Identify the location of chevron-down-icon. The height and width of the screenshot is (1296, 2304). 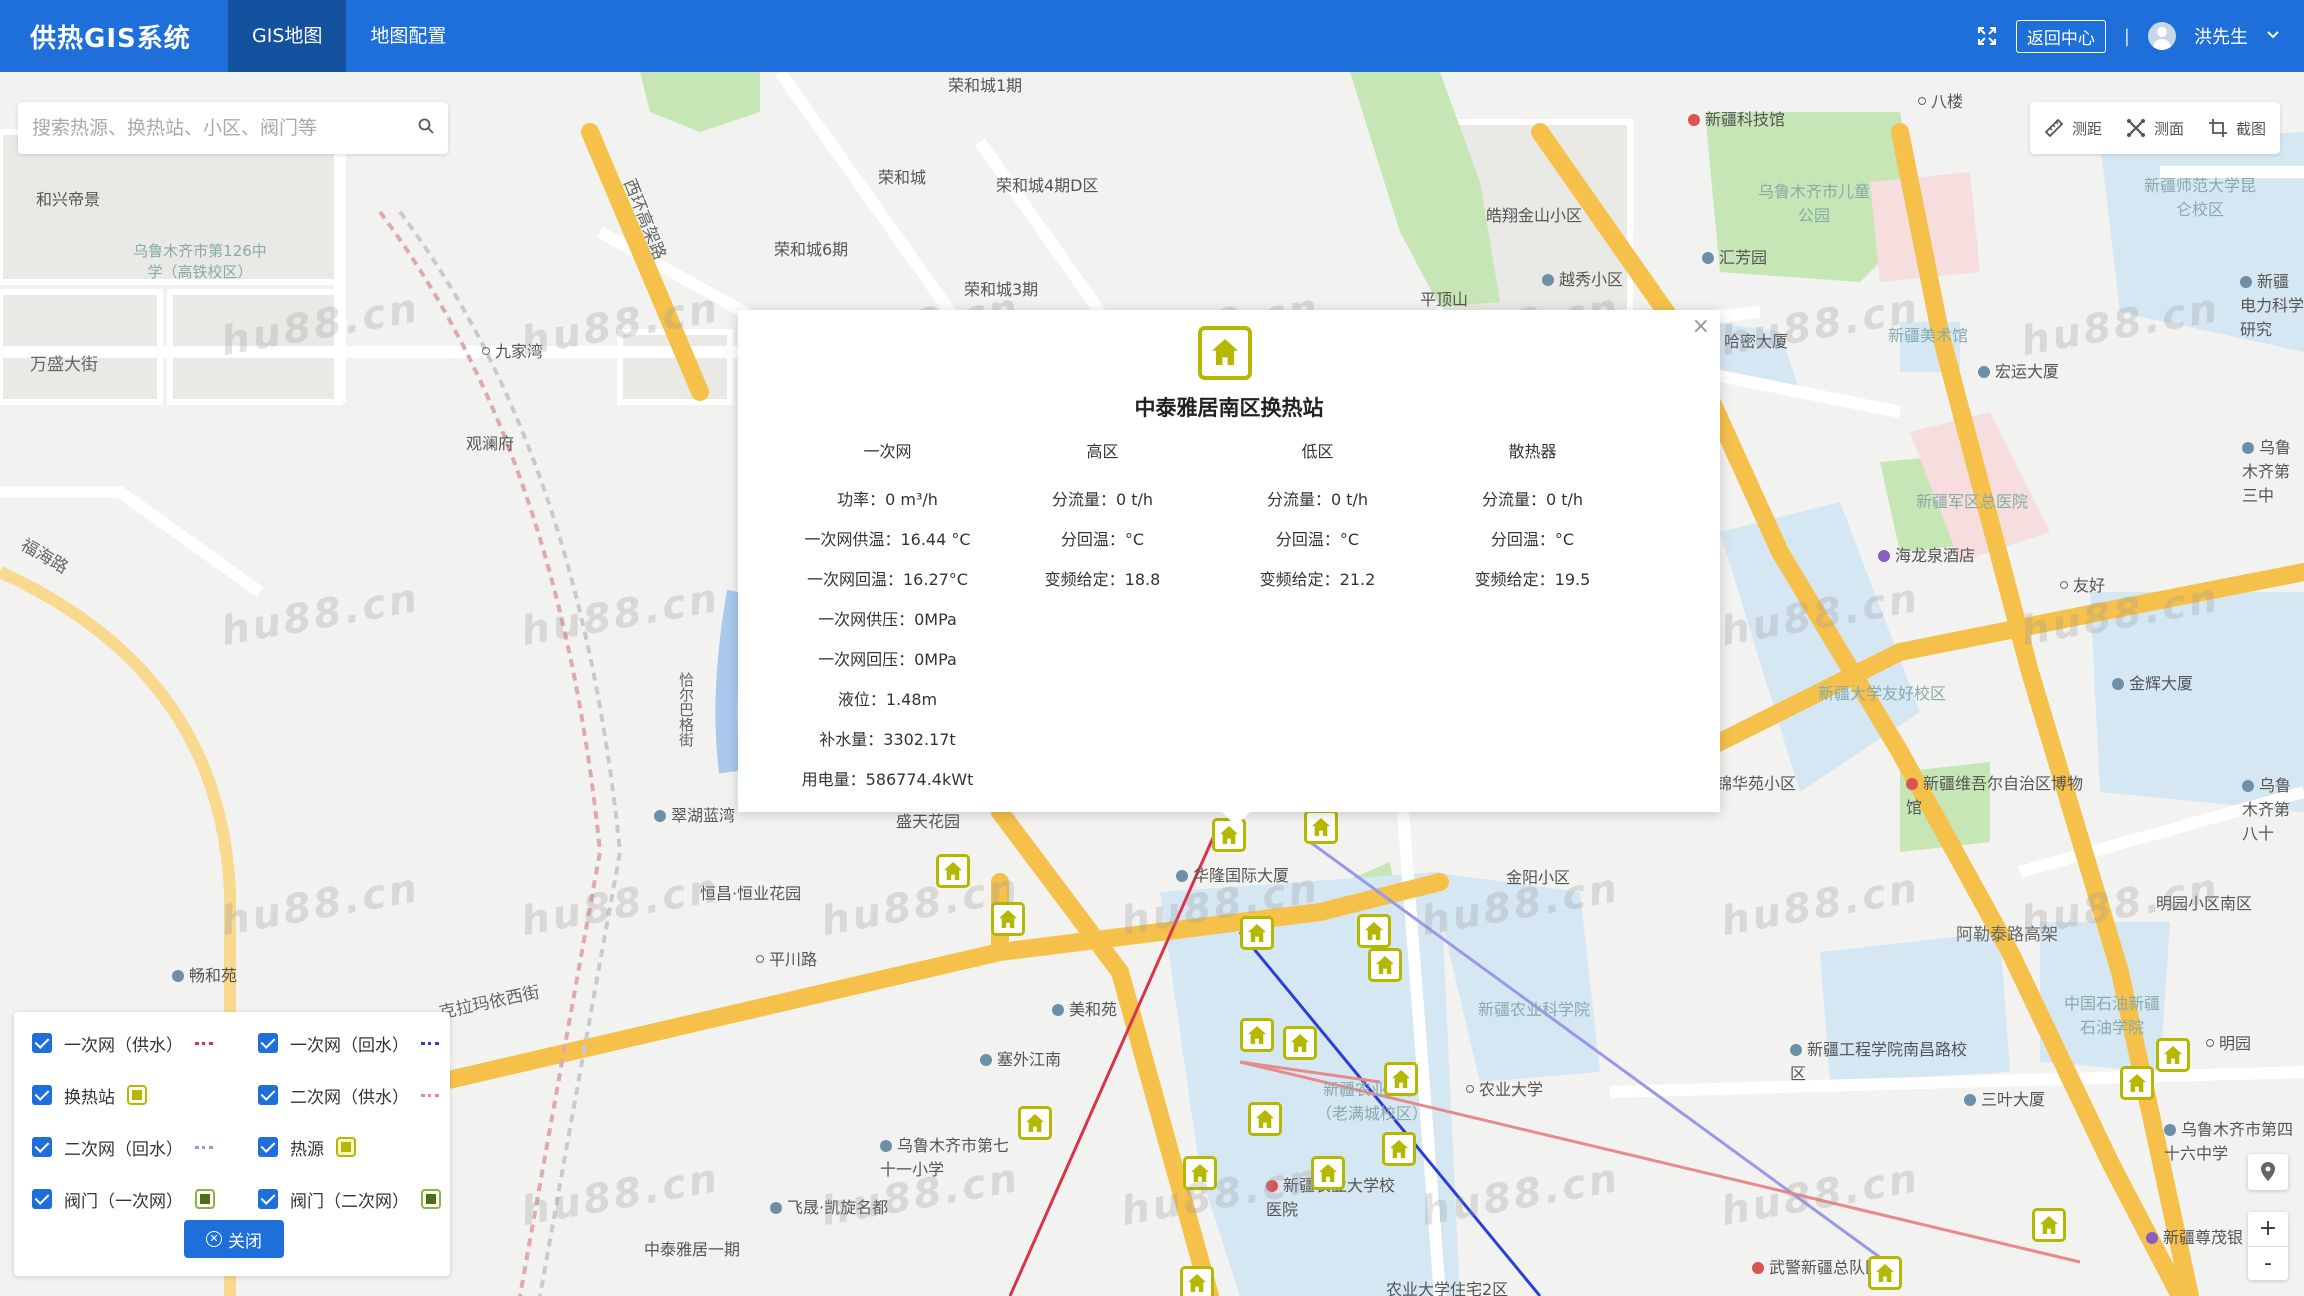
(2273, 36).